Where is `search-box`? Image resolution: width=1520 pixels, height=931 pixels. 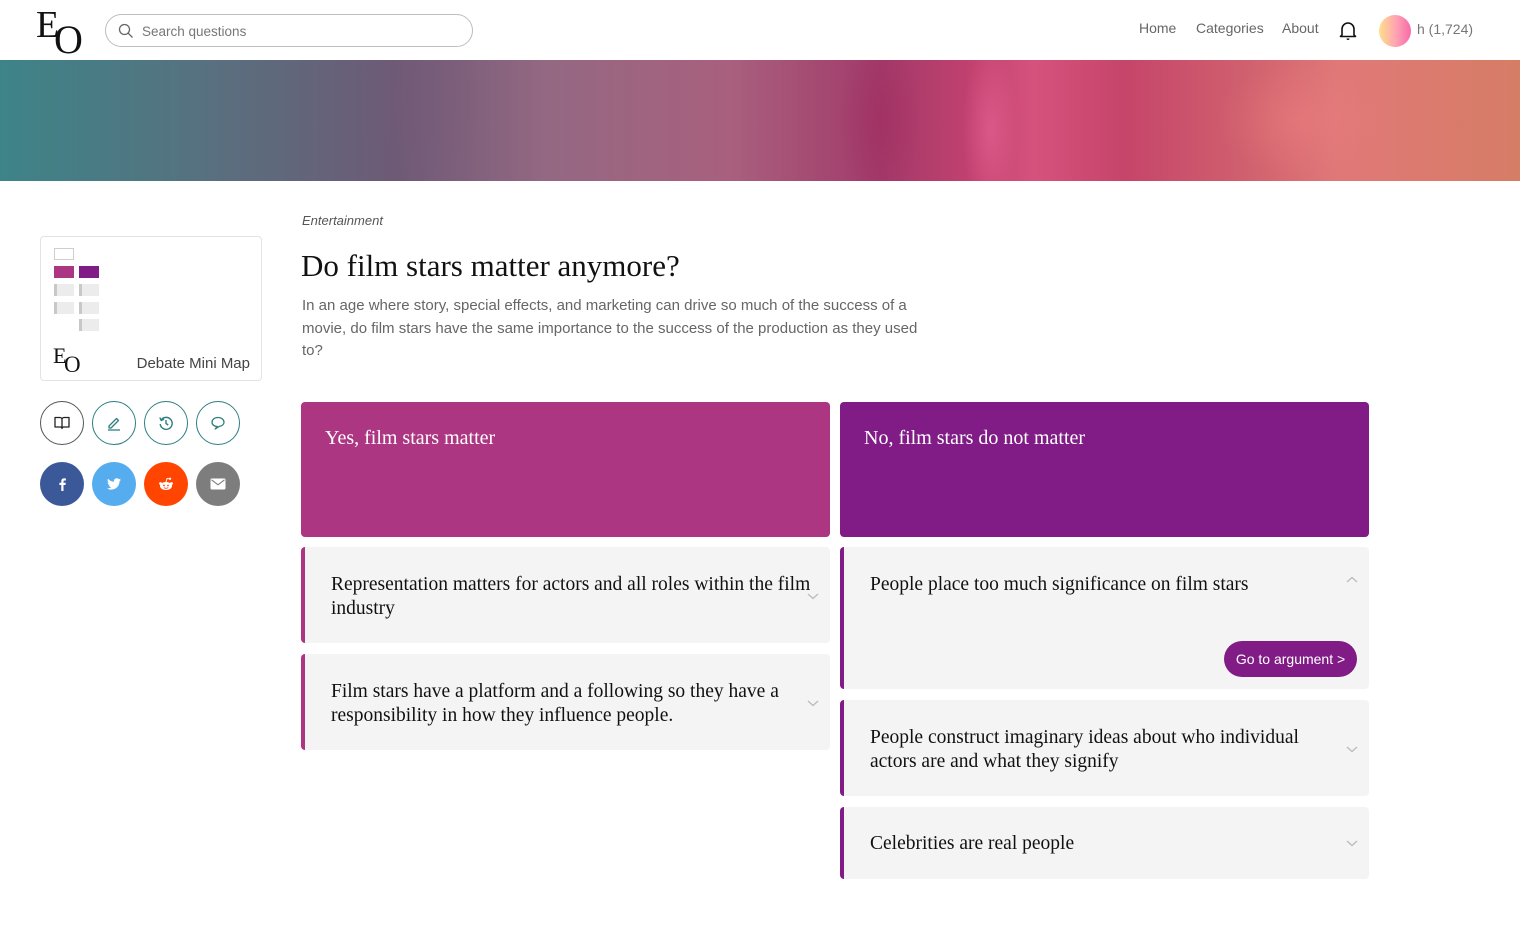 search-box is located at coordinates (289, 30).